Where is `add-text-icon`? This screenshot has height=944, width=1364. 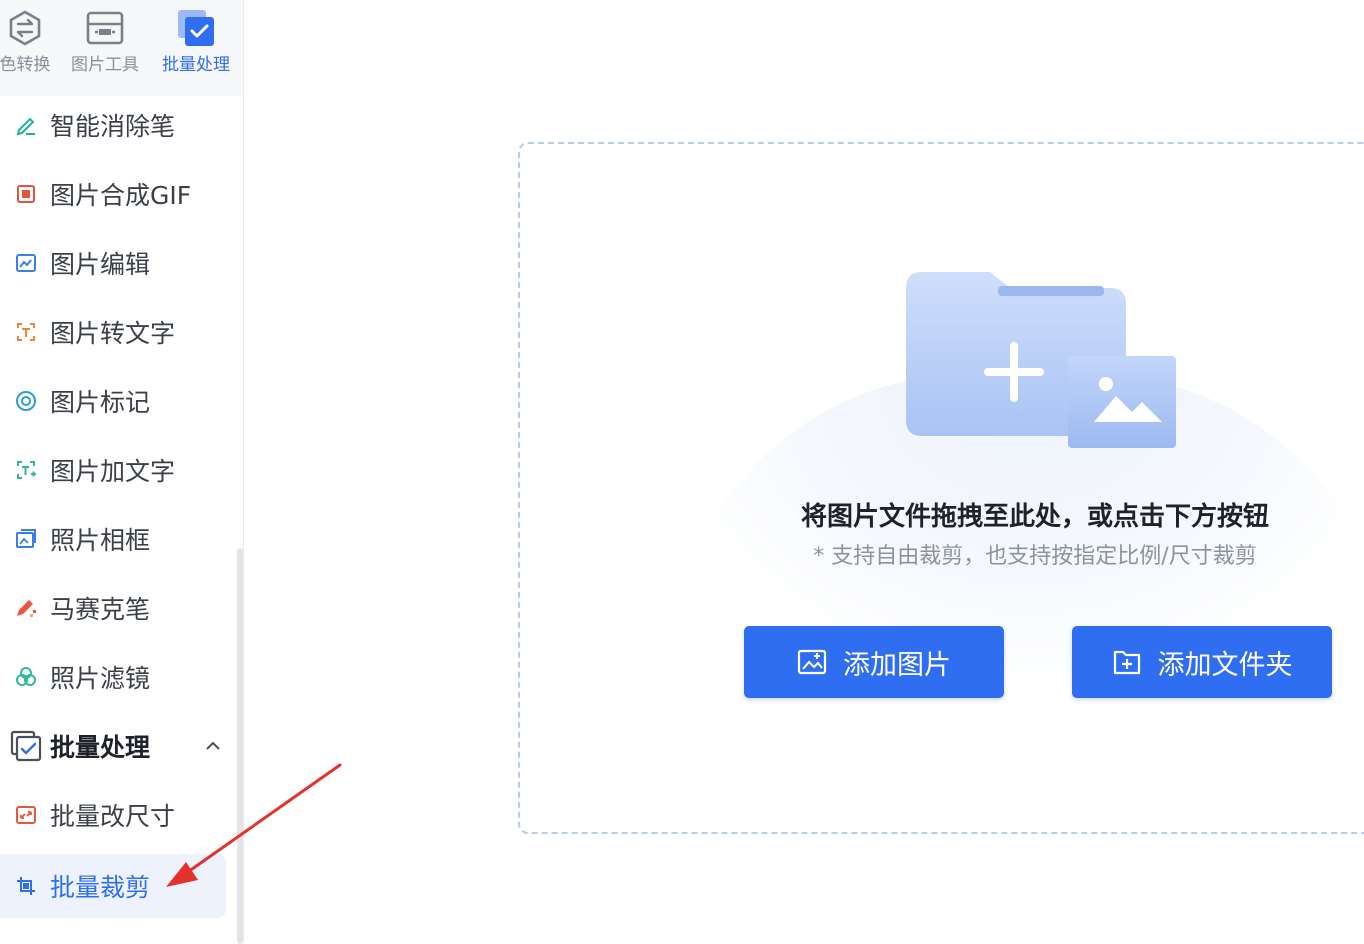
add-text-icon is located at coordinates (26, 470).